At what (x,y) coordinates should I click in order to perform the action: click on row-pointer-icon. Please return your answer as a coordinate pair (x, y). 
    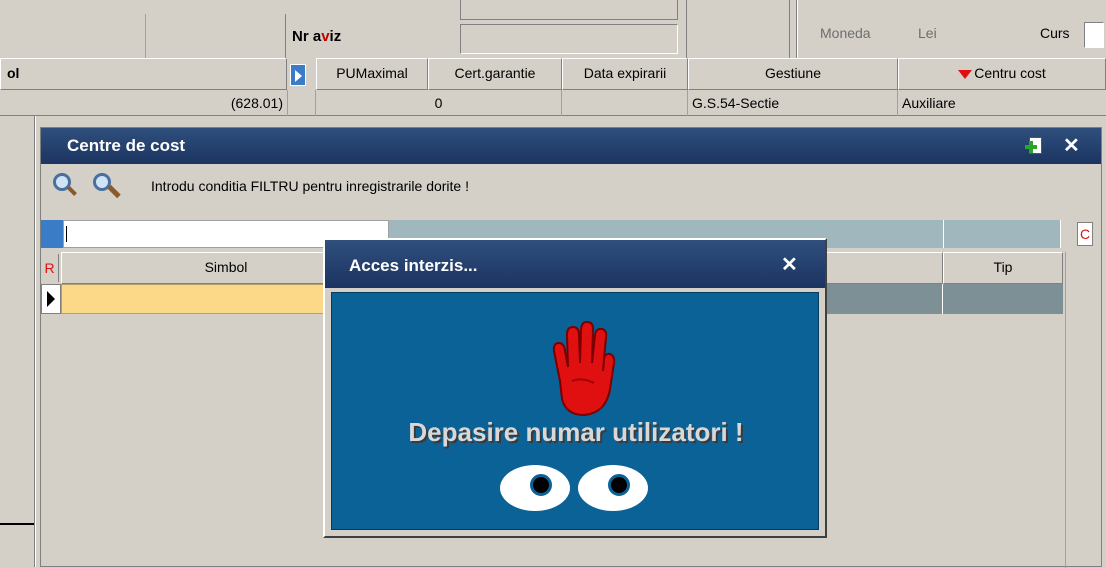
    Looking at the image, I should click on (51, 299).